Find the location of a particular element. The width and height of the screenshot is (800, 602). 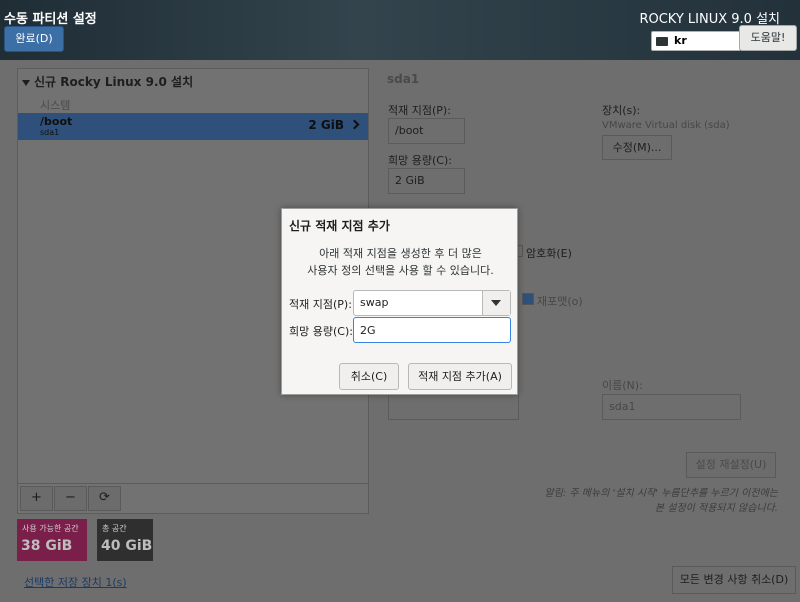

keyboard-layout-indicator: kr is located at coordinates (696, 41).